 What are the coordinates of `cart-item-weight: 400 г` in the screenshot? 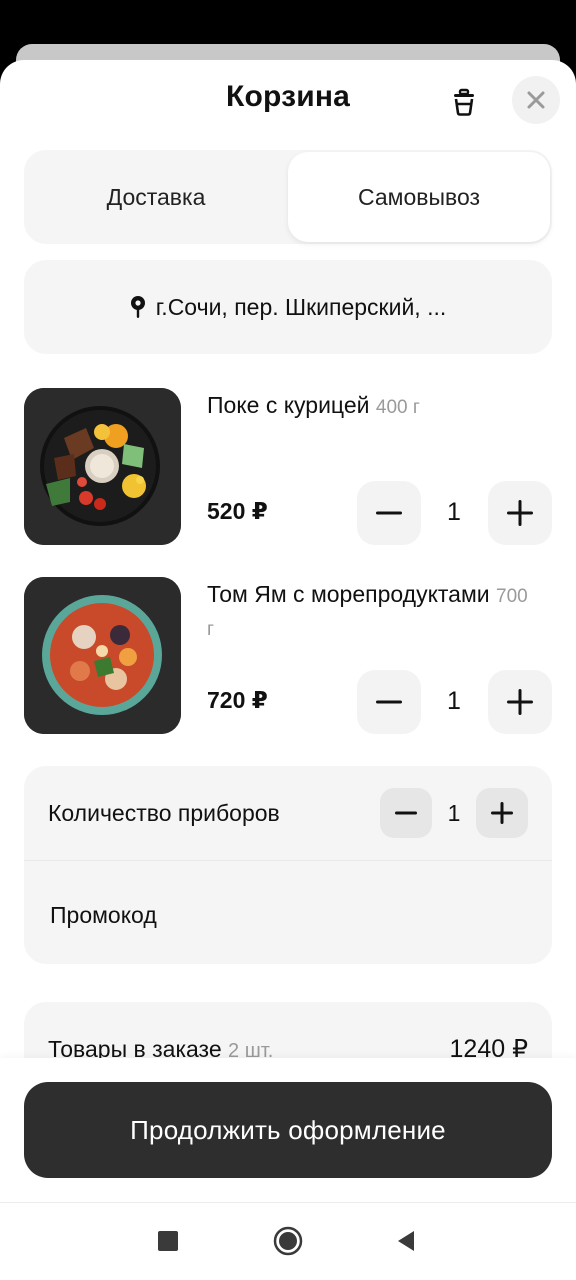 It's located at (397, 407).